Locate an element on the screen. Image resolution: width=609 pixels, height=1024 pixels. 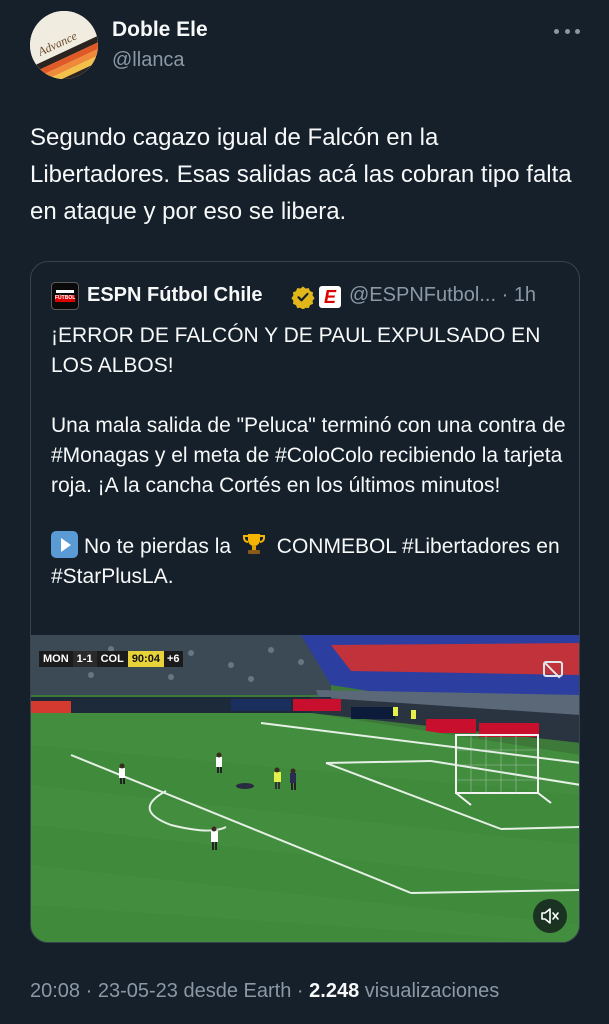
author-name: Doble Ele is located at coordinates (160, 30).